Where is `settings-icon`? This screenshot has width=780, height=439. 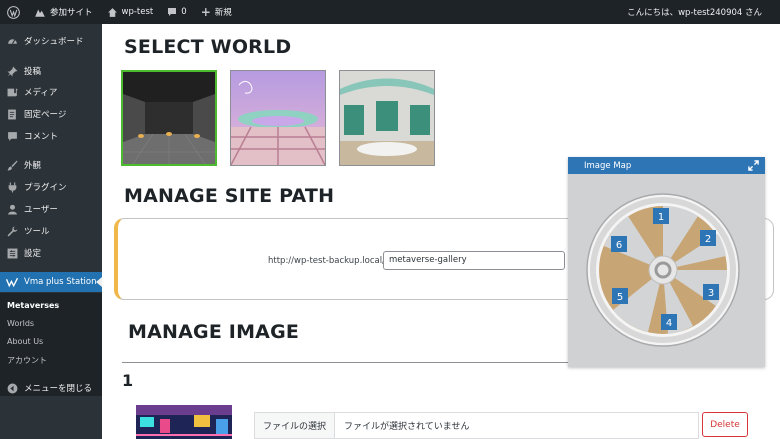 settings-icon is located at coordinates (12, 253).